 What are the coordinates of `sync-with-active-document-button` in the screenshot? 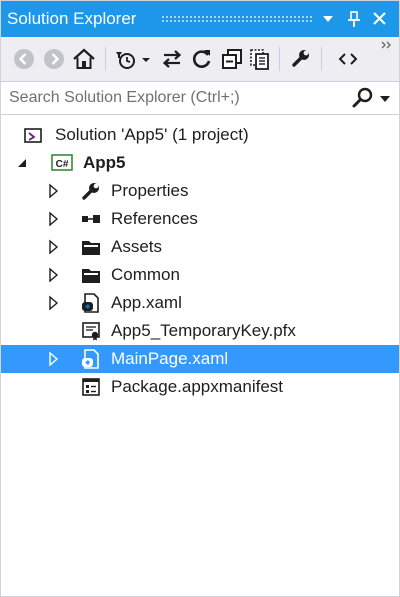 It's located at (172, 59).